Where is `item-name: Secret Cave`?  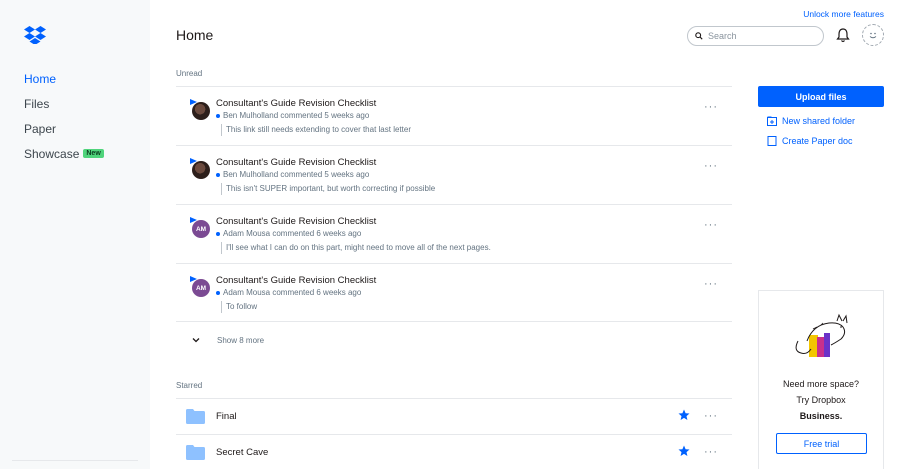 item-name: Secret Cave is located at coordinates (242, 452).